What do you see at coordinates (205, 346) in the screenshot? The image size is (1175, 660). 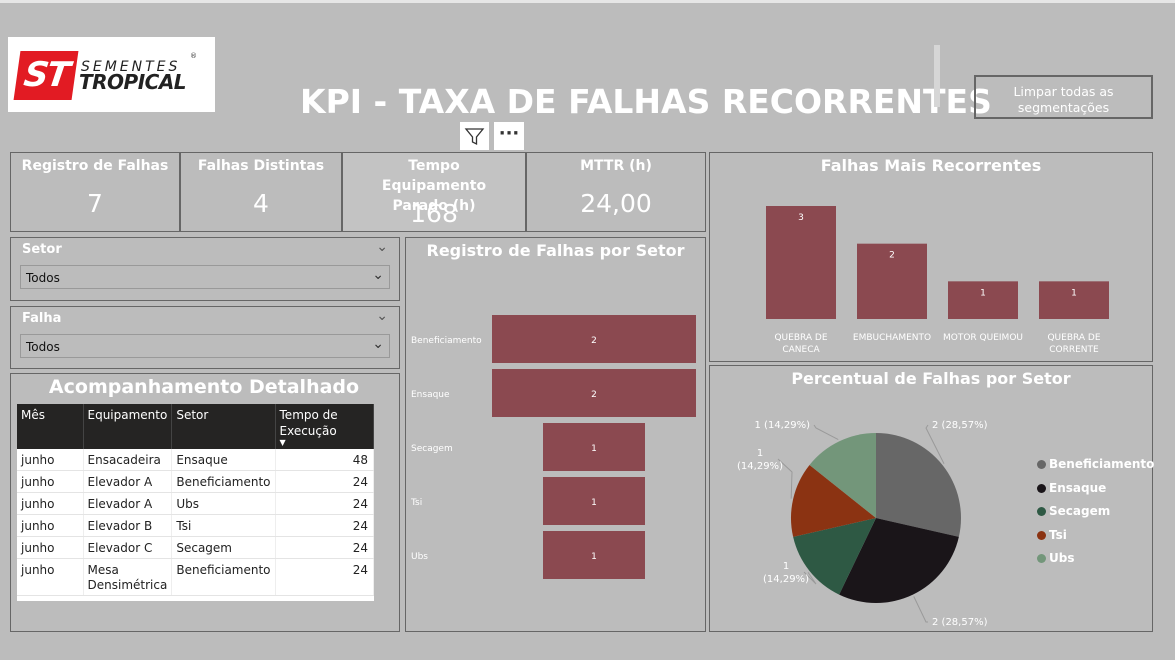 I see `slicer-dropdown-falha: Todos ⌄` at bounding box center [205, 346].